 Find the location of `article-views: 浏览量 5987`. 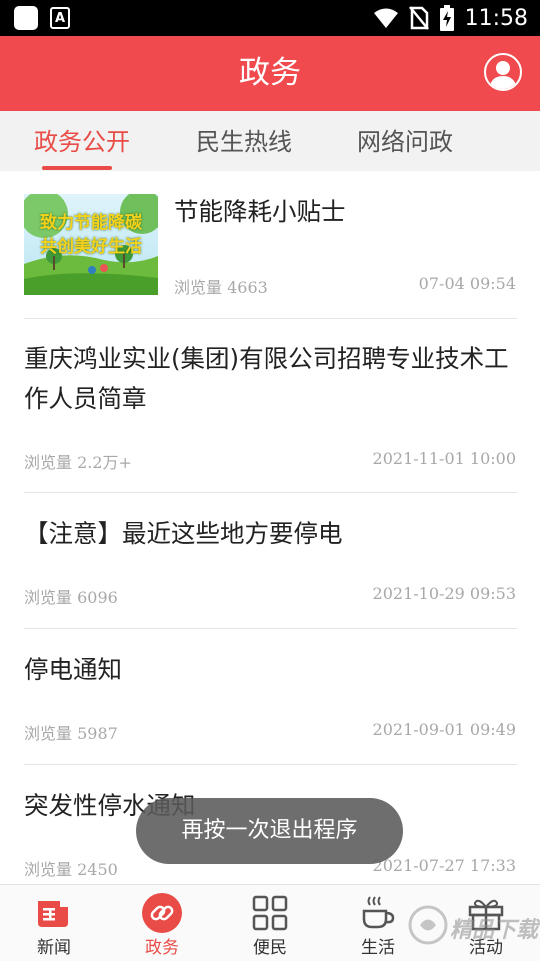

article-views: 浏览量 5987 is located at coordinates (71, 733).